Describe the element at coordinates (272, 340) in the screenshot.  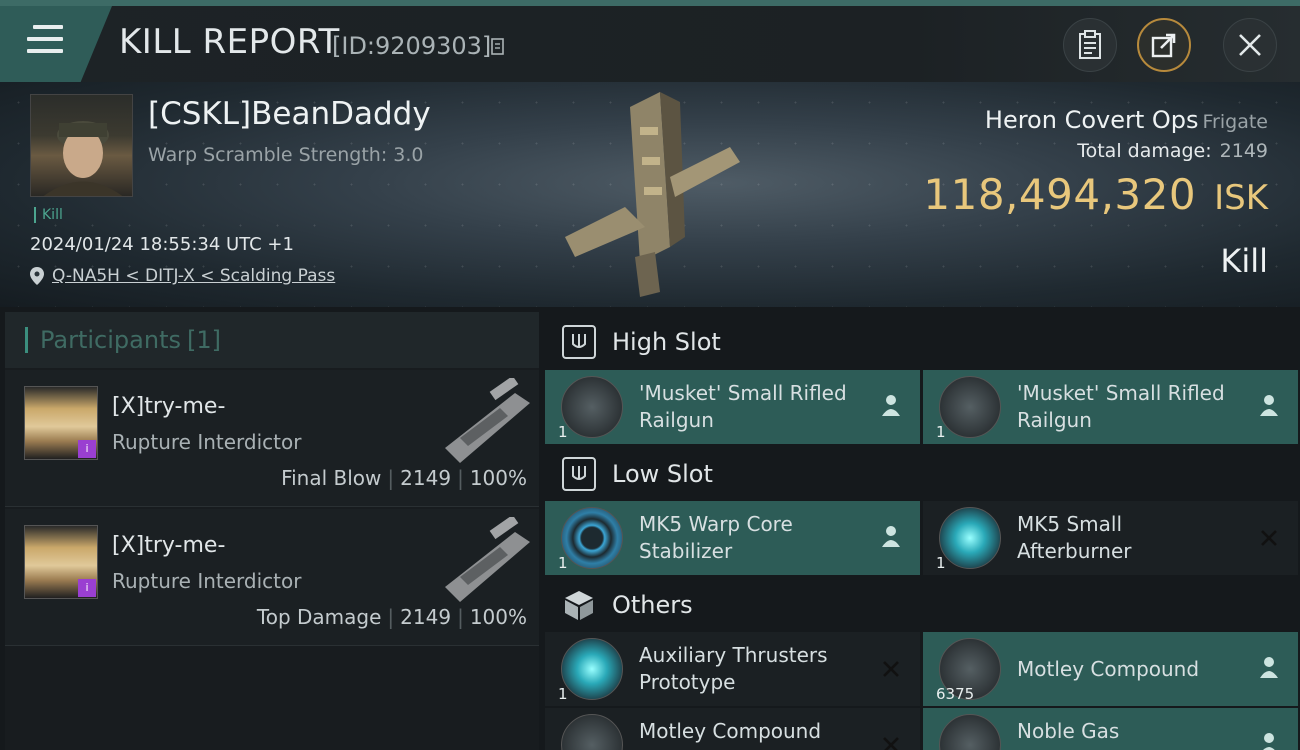
I see `participants-header: Participants [1]` at that location.